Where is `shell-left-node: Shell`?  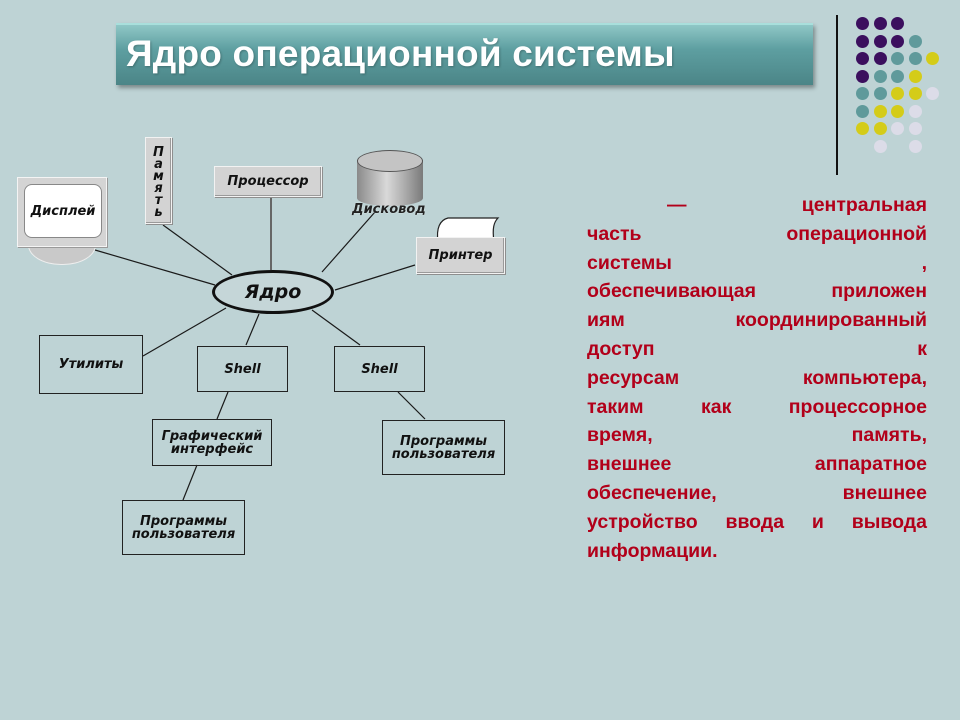
shell-left-node: Shell is located at coordinates (242, 369).